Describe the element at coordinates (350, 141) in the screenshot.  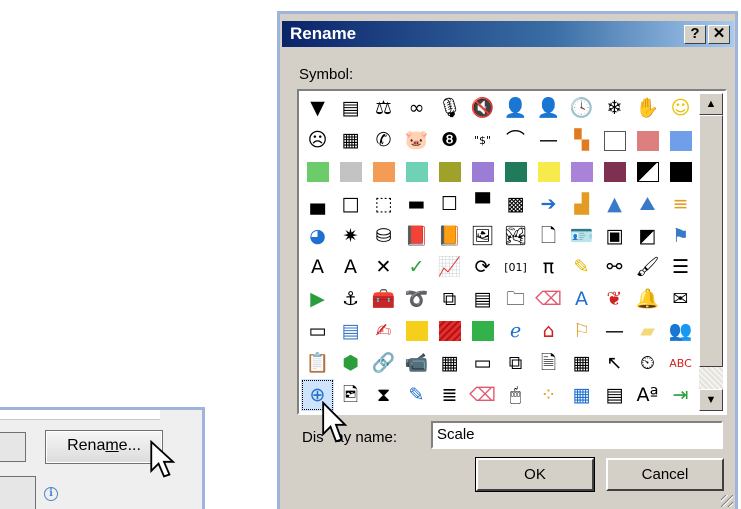
I see `symbol-cell-calculator-icon: ▦` at that location.